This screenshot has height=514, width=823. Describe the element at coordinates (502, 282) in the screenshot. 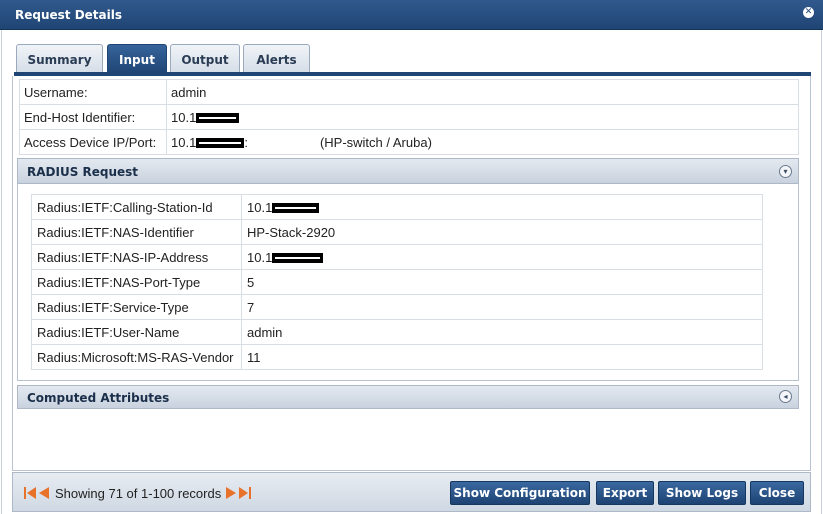

I see `attr-value: 5` at that location.